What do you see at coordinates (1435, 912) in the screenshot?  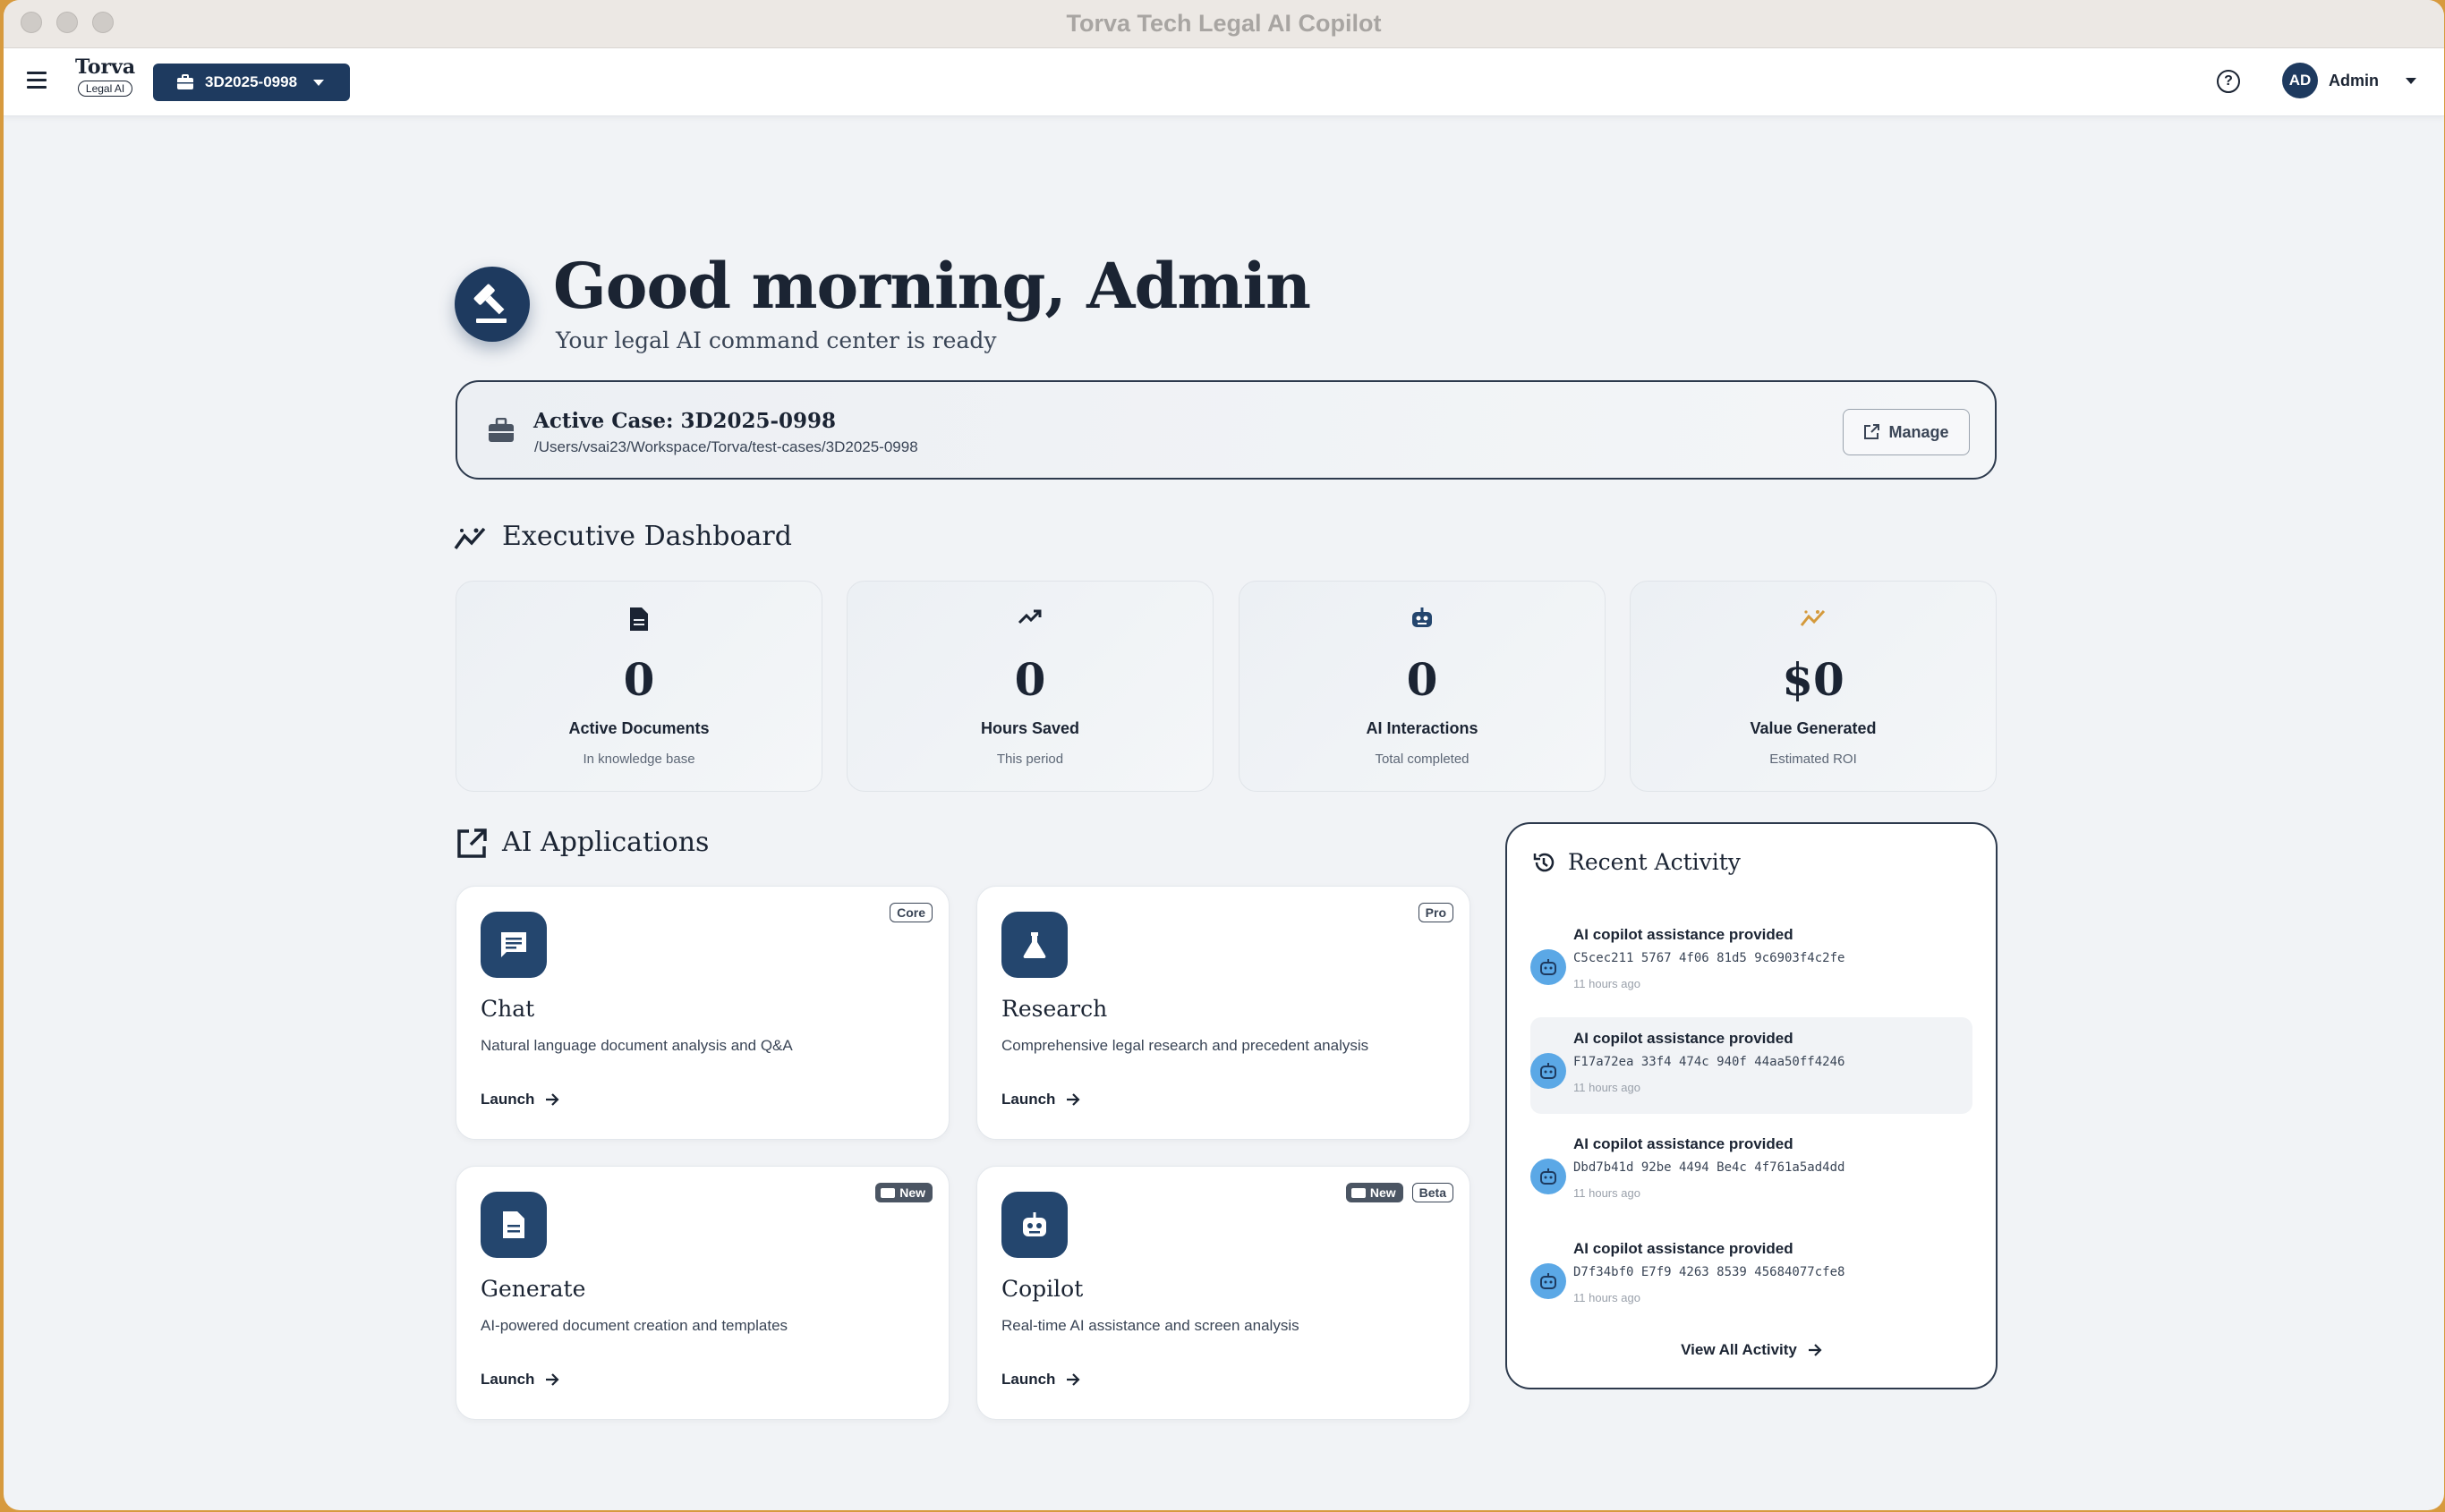 I see `pro-badge: Pro` at bounding box center [1435, 912].